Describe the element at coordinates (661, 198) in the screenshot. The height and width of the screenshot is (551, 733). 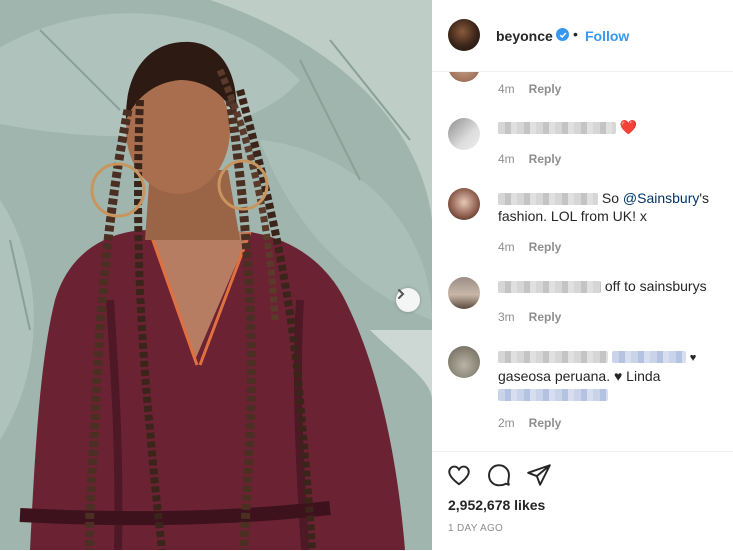
I see `mention-link: @Sainsbury` at that location.